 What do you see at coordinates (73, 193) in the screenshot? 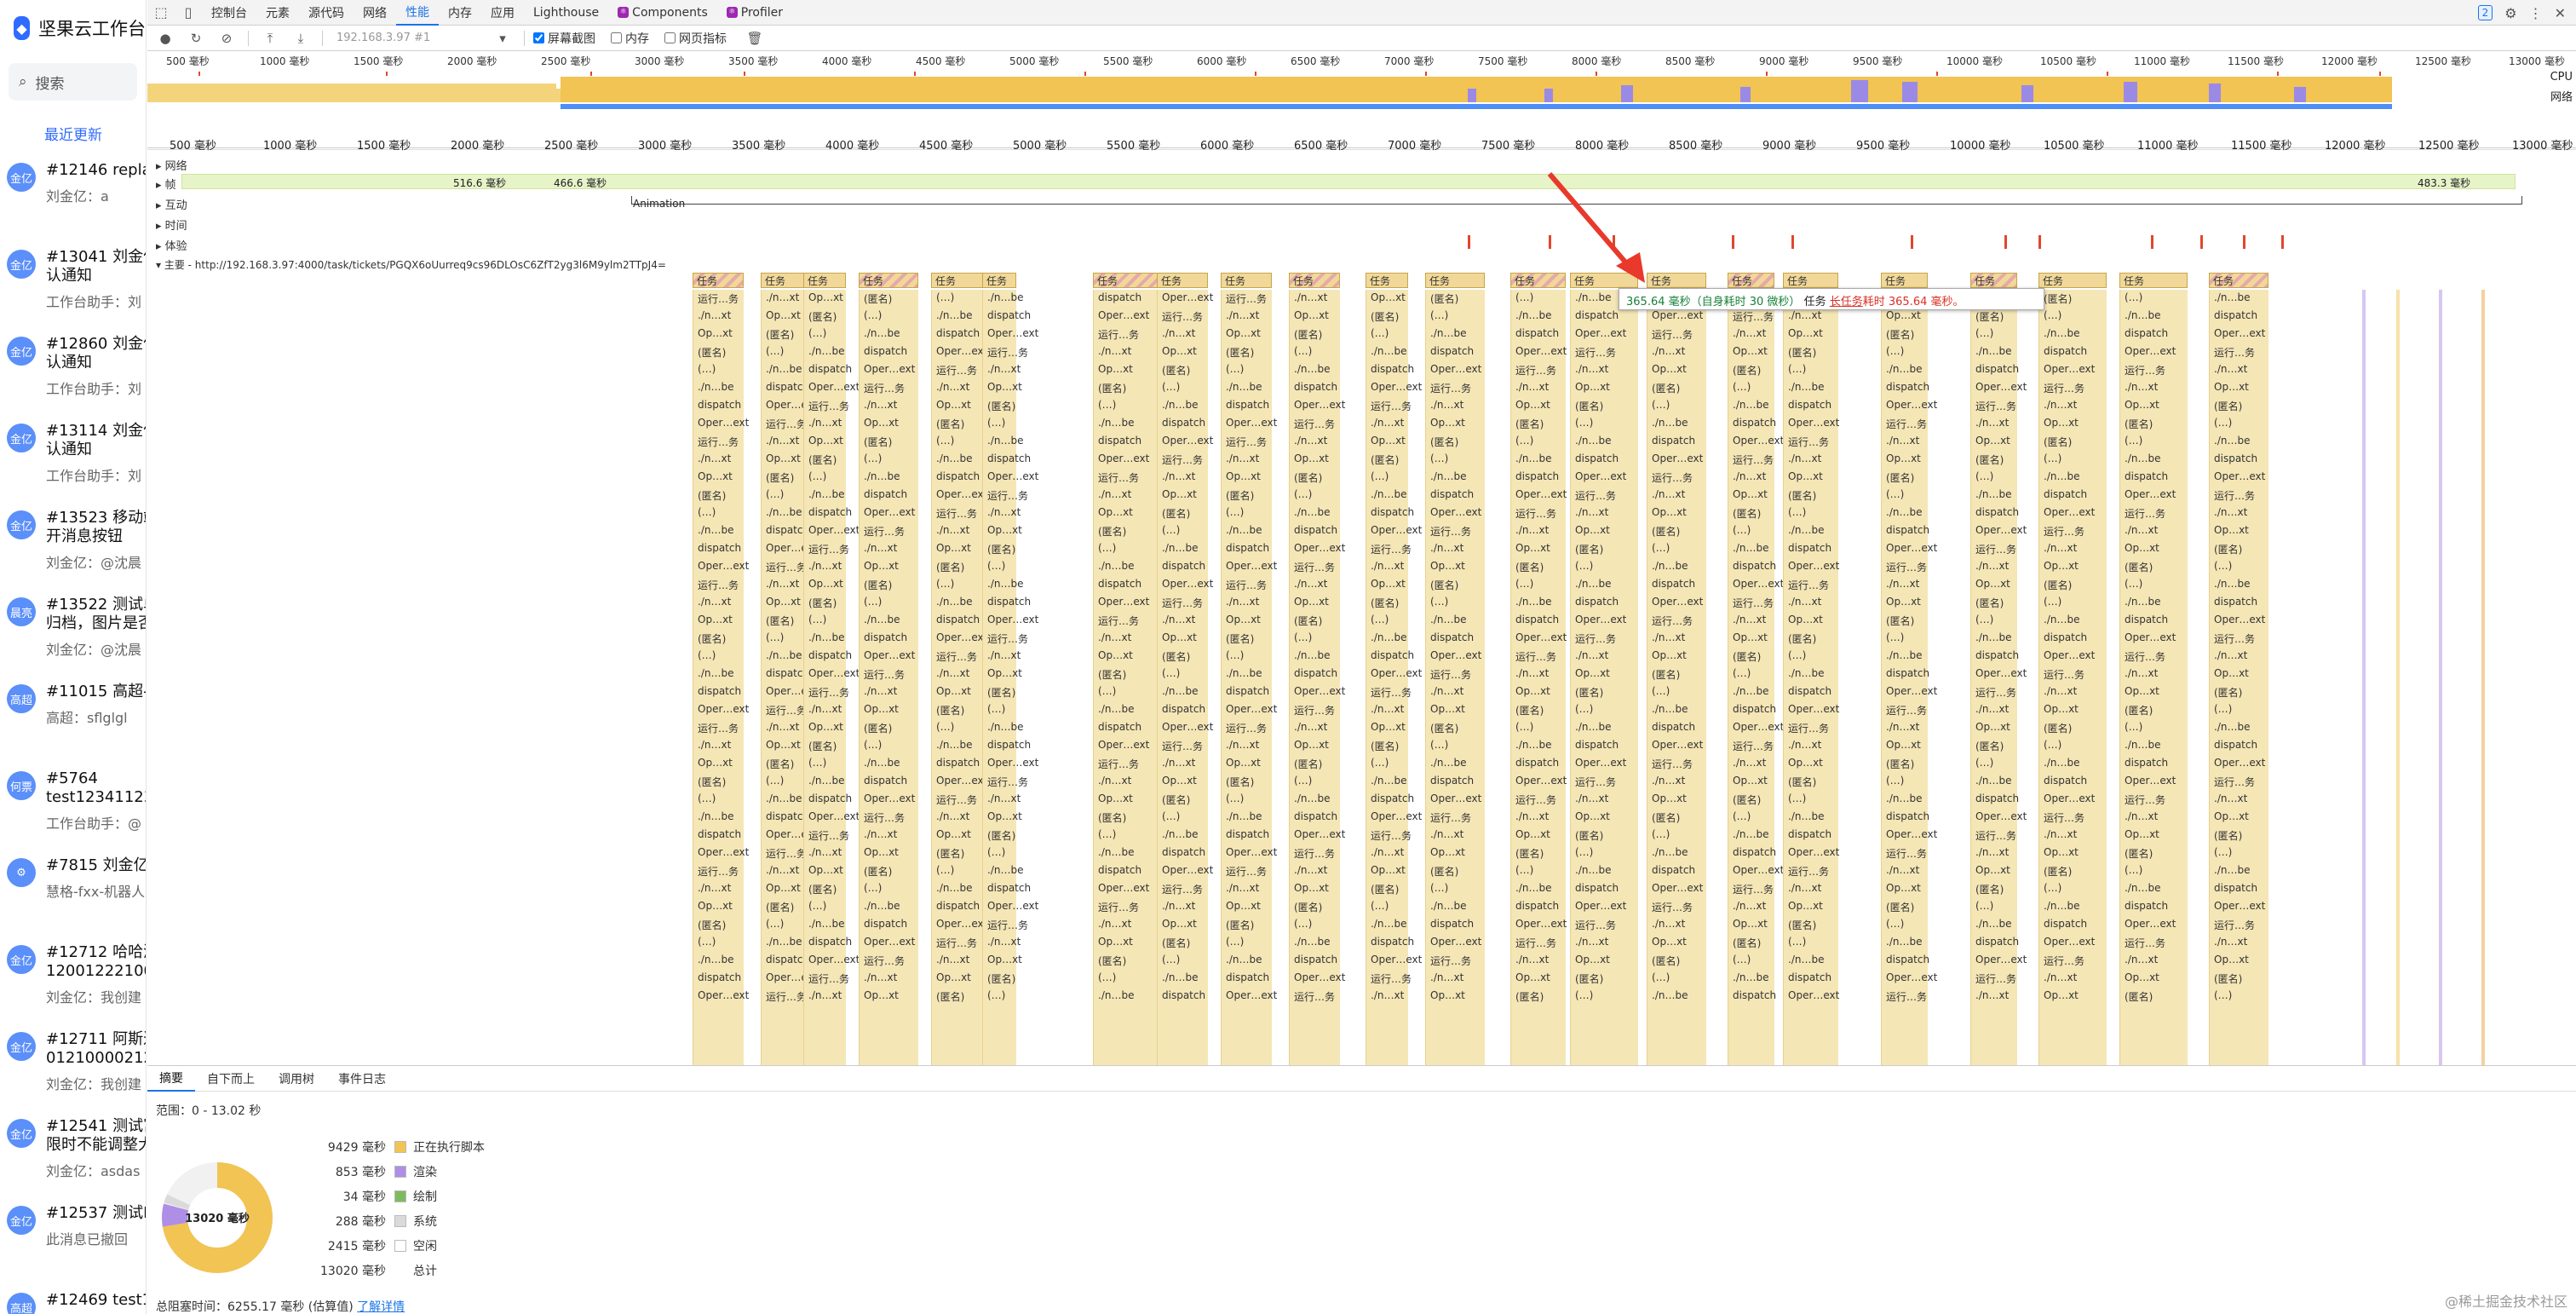
I see `conversation-item: 金亿 #12146 replac 刘金亿：a` at bounding box center [73, 193].